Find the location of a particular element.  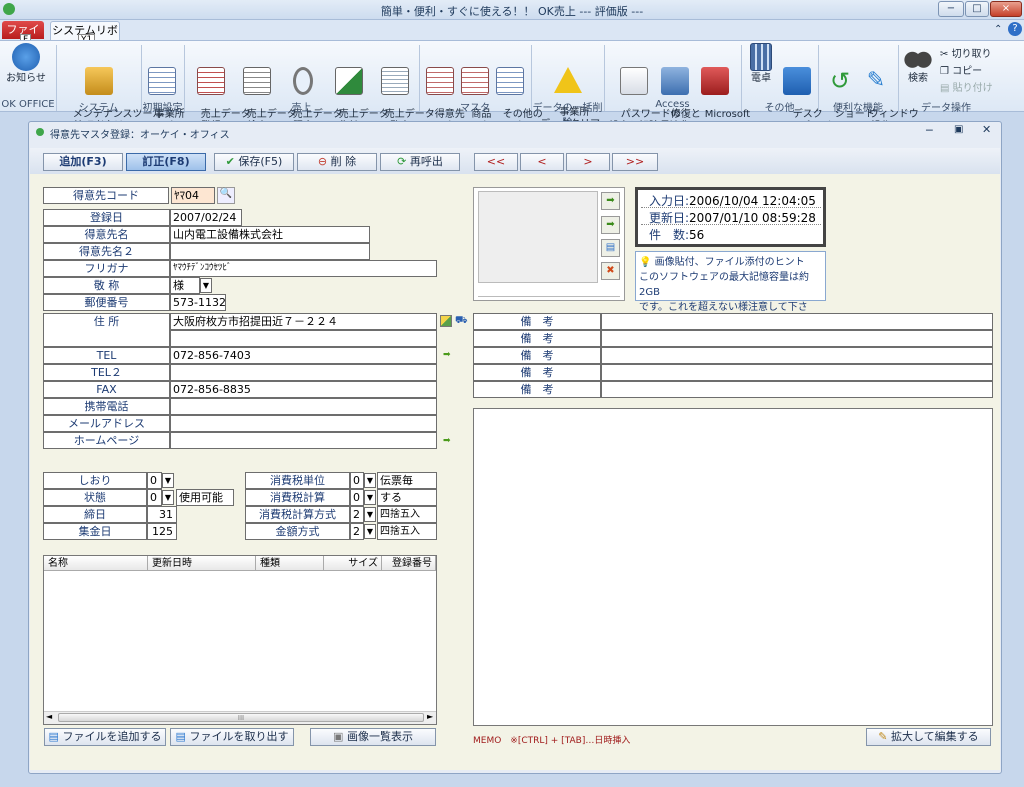

count-label: 件 数: is located at coordinates (669, 235).